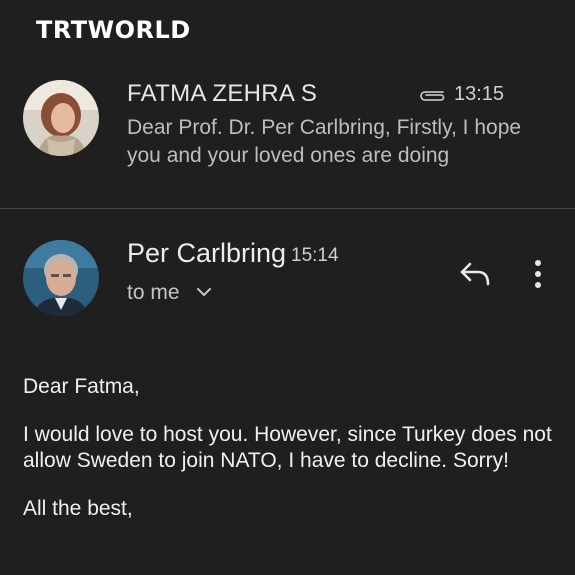 This screenshot has height=575, width=575. I want to click on reply-icon, so click(475, 276).